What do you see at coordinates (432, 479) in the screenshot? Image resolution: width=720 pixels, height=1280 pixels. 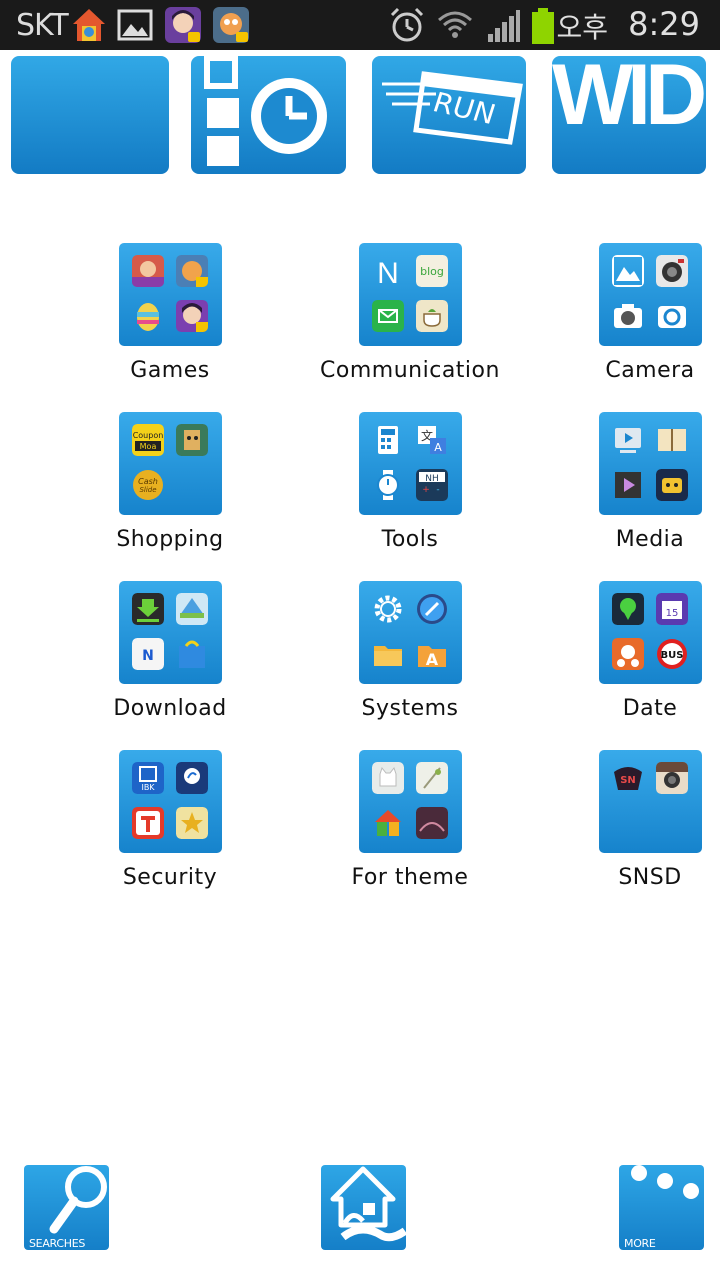 I see `svg-text: NH` at bounding box center [432, 479].